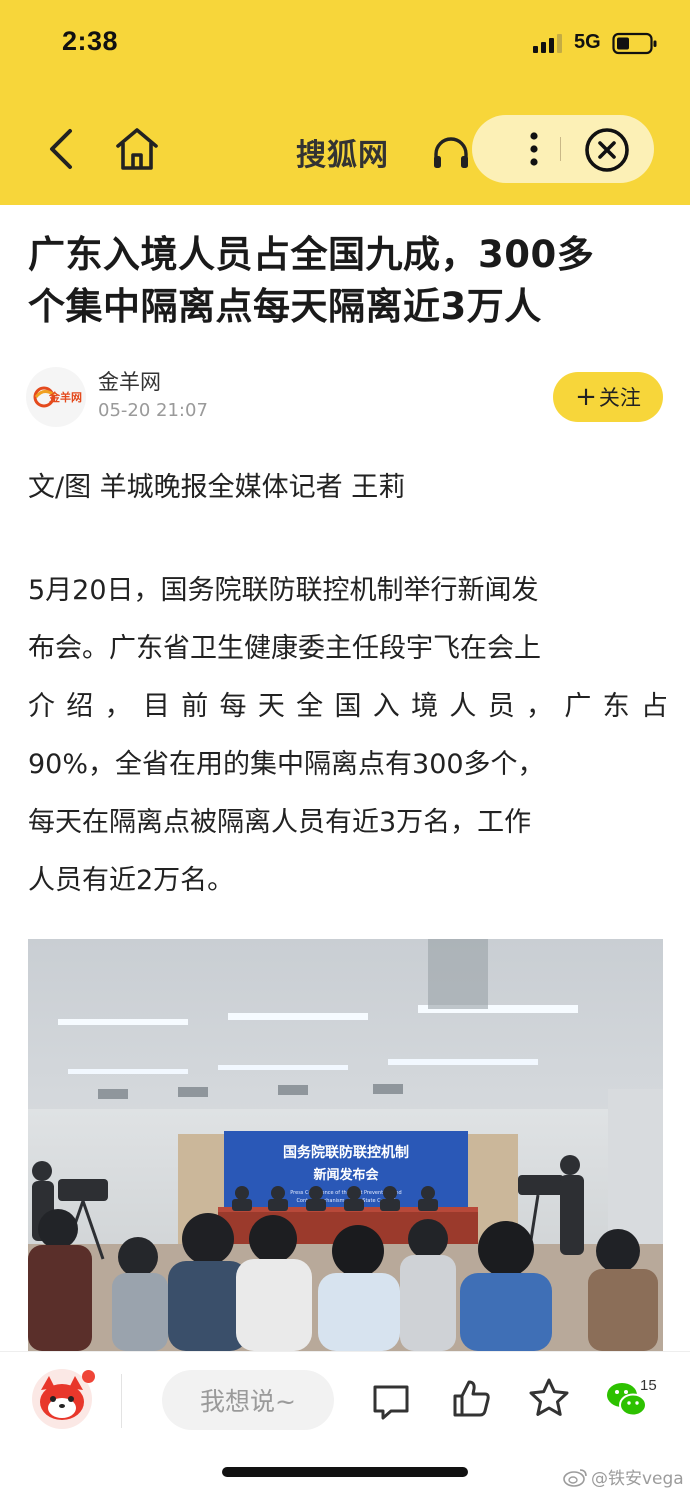  What do you see at coordinates (648, 1385) in the screenshot?
I see `share-count: 15` at bounding box center [648, 1385].